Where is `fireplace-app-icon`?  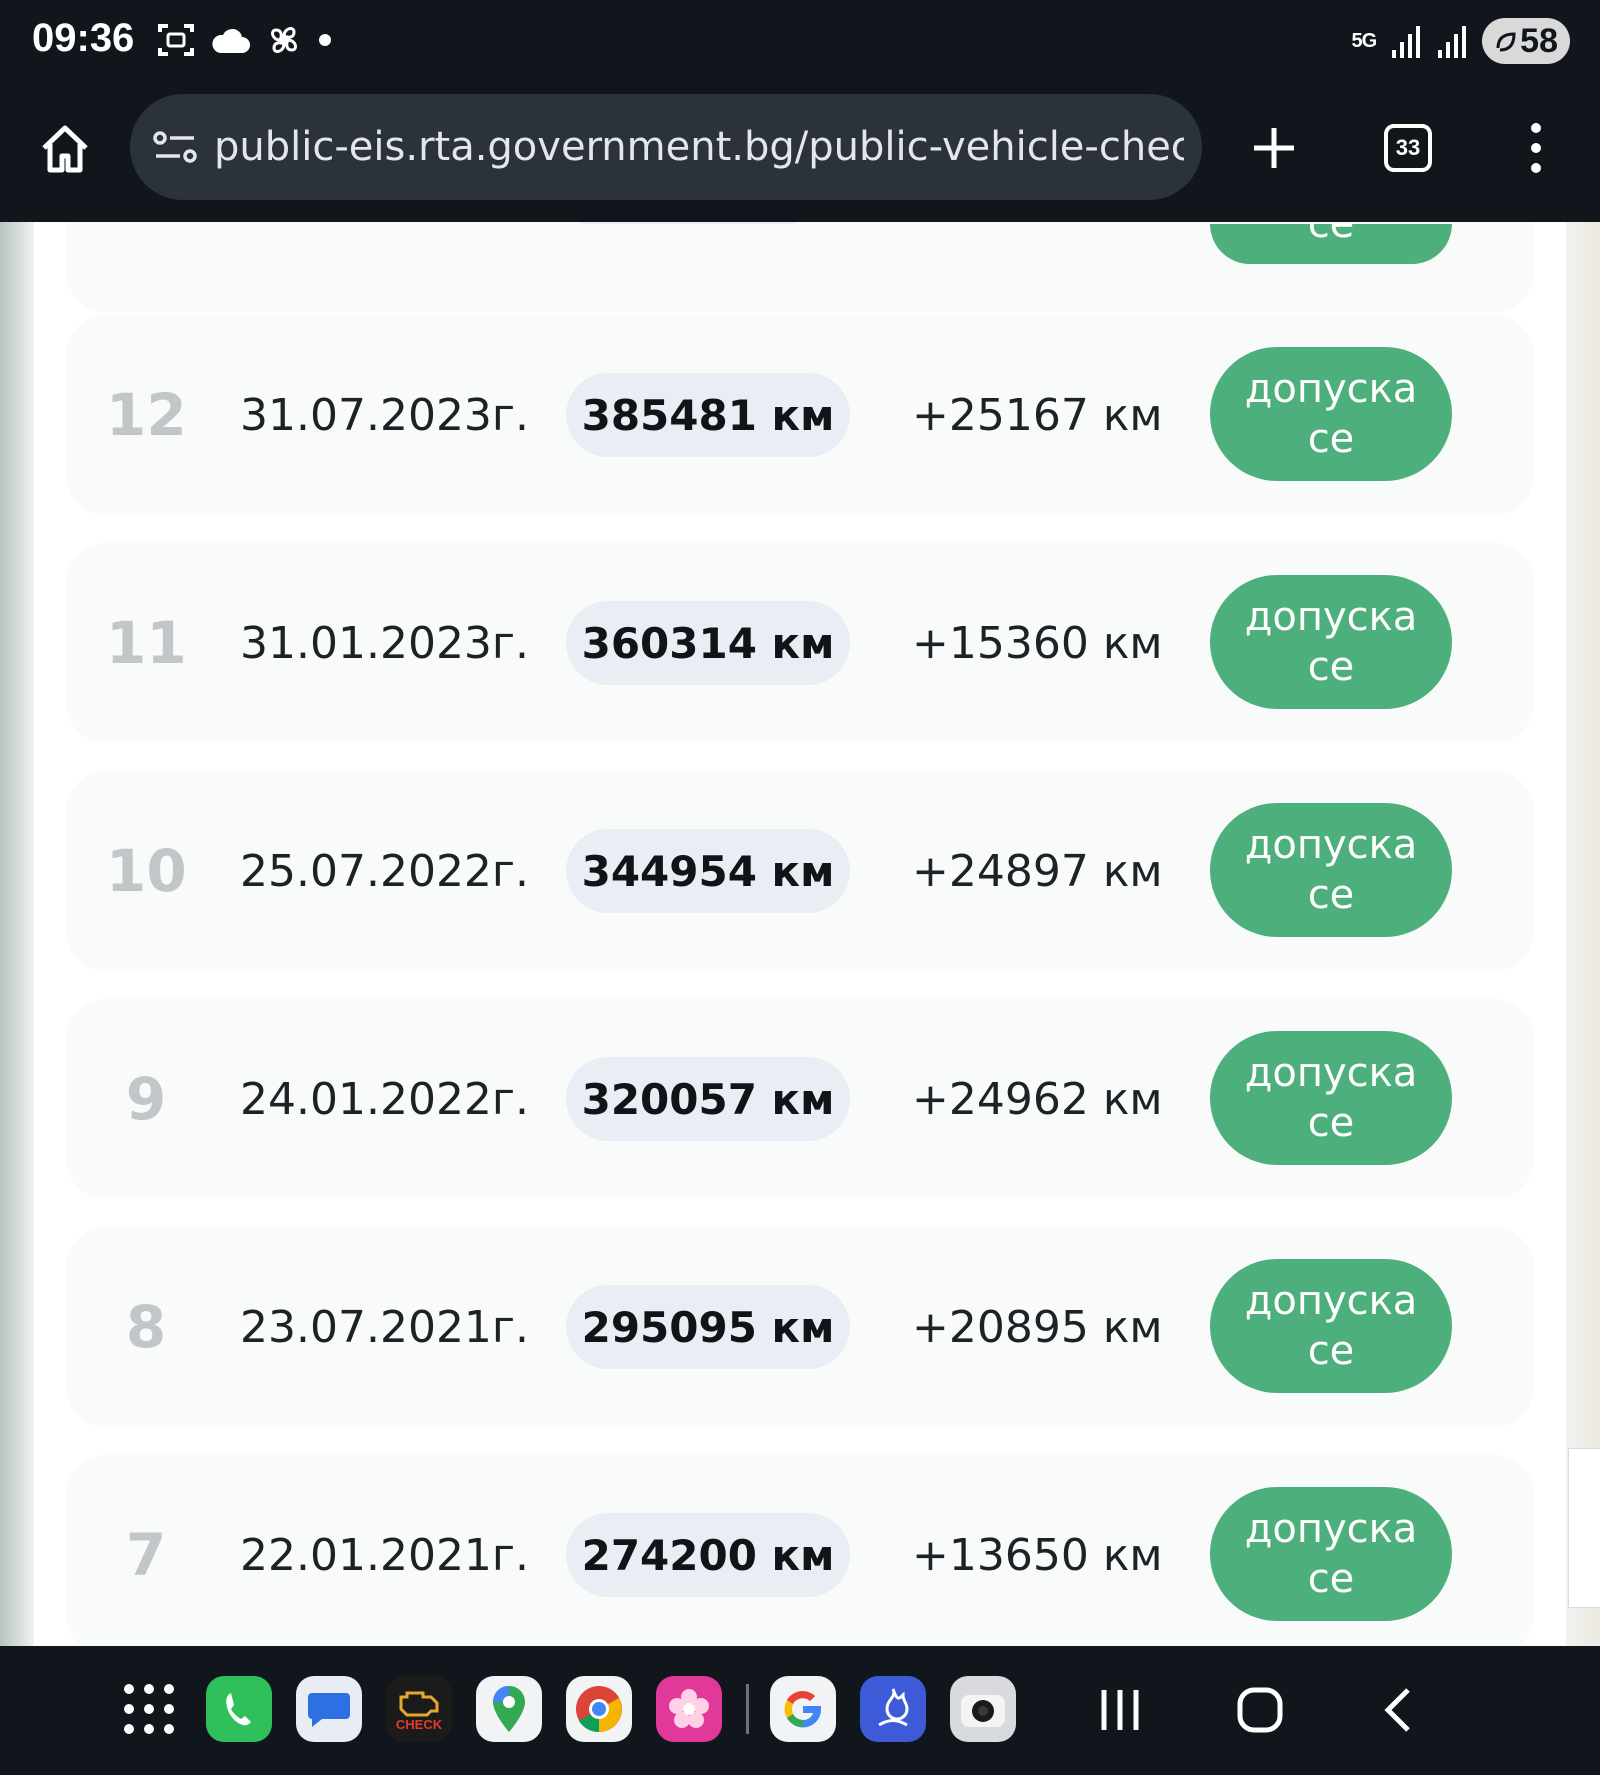 fireplace-app-icon is located at coordinates (893, 1709).